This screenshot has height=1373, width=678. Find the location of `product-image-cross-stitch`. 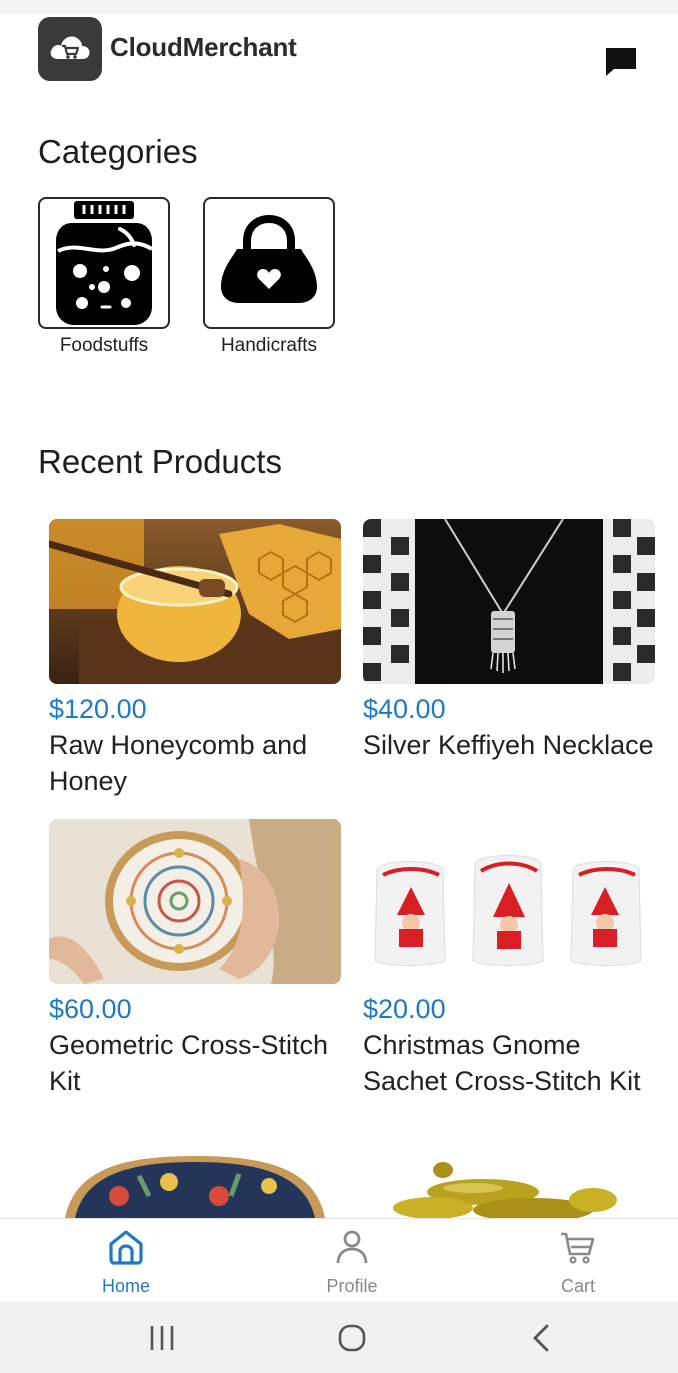

product-image-cross-stitch is located at coordinates (195, 901).